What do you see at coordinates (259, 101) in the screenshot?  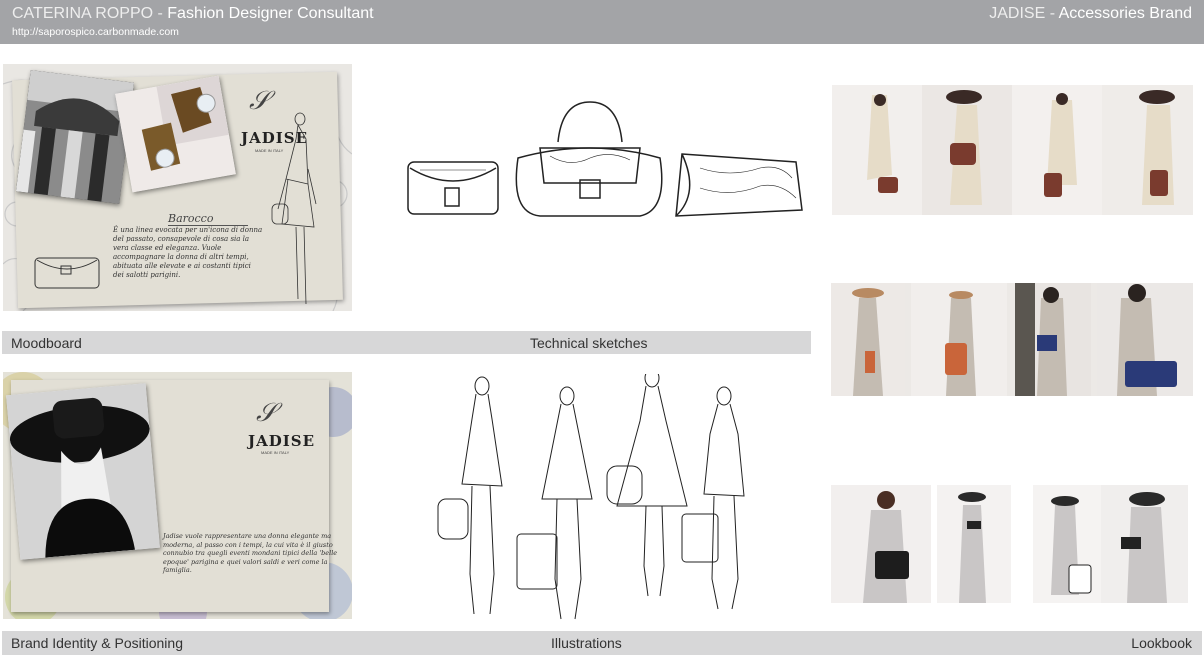 I see `signature-logo-mark: 𝒮` at bounding box center [259, 101].